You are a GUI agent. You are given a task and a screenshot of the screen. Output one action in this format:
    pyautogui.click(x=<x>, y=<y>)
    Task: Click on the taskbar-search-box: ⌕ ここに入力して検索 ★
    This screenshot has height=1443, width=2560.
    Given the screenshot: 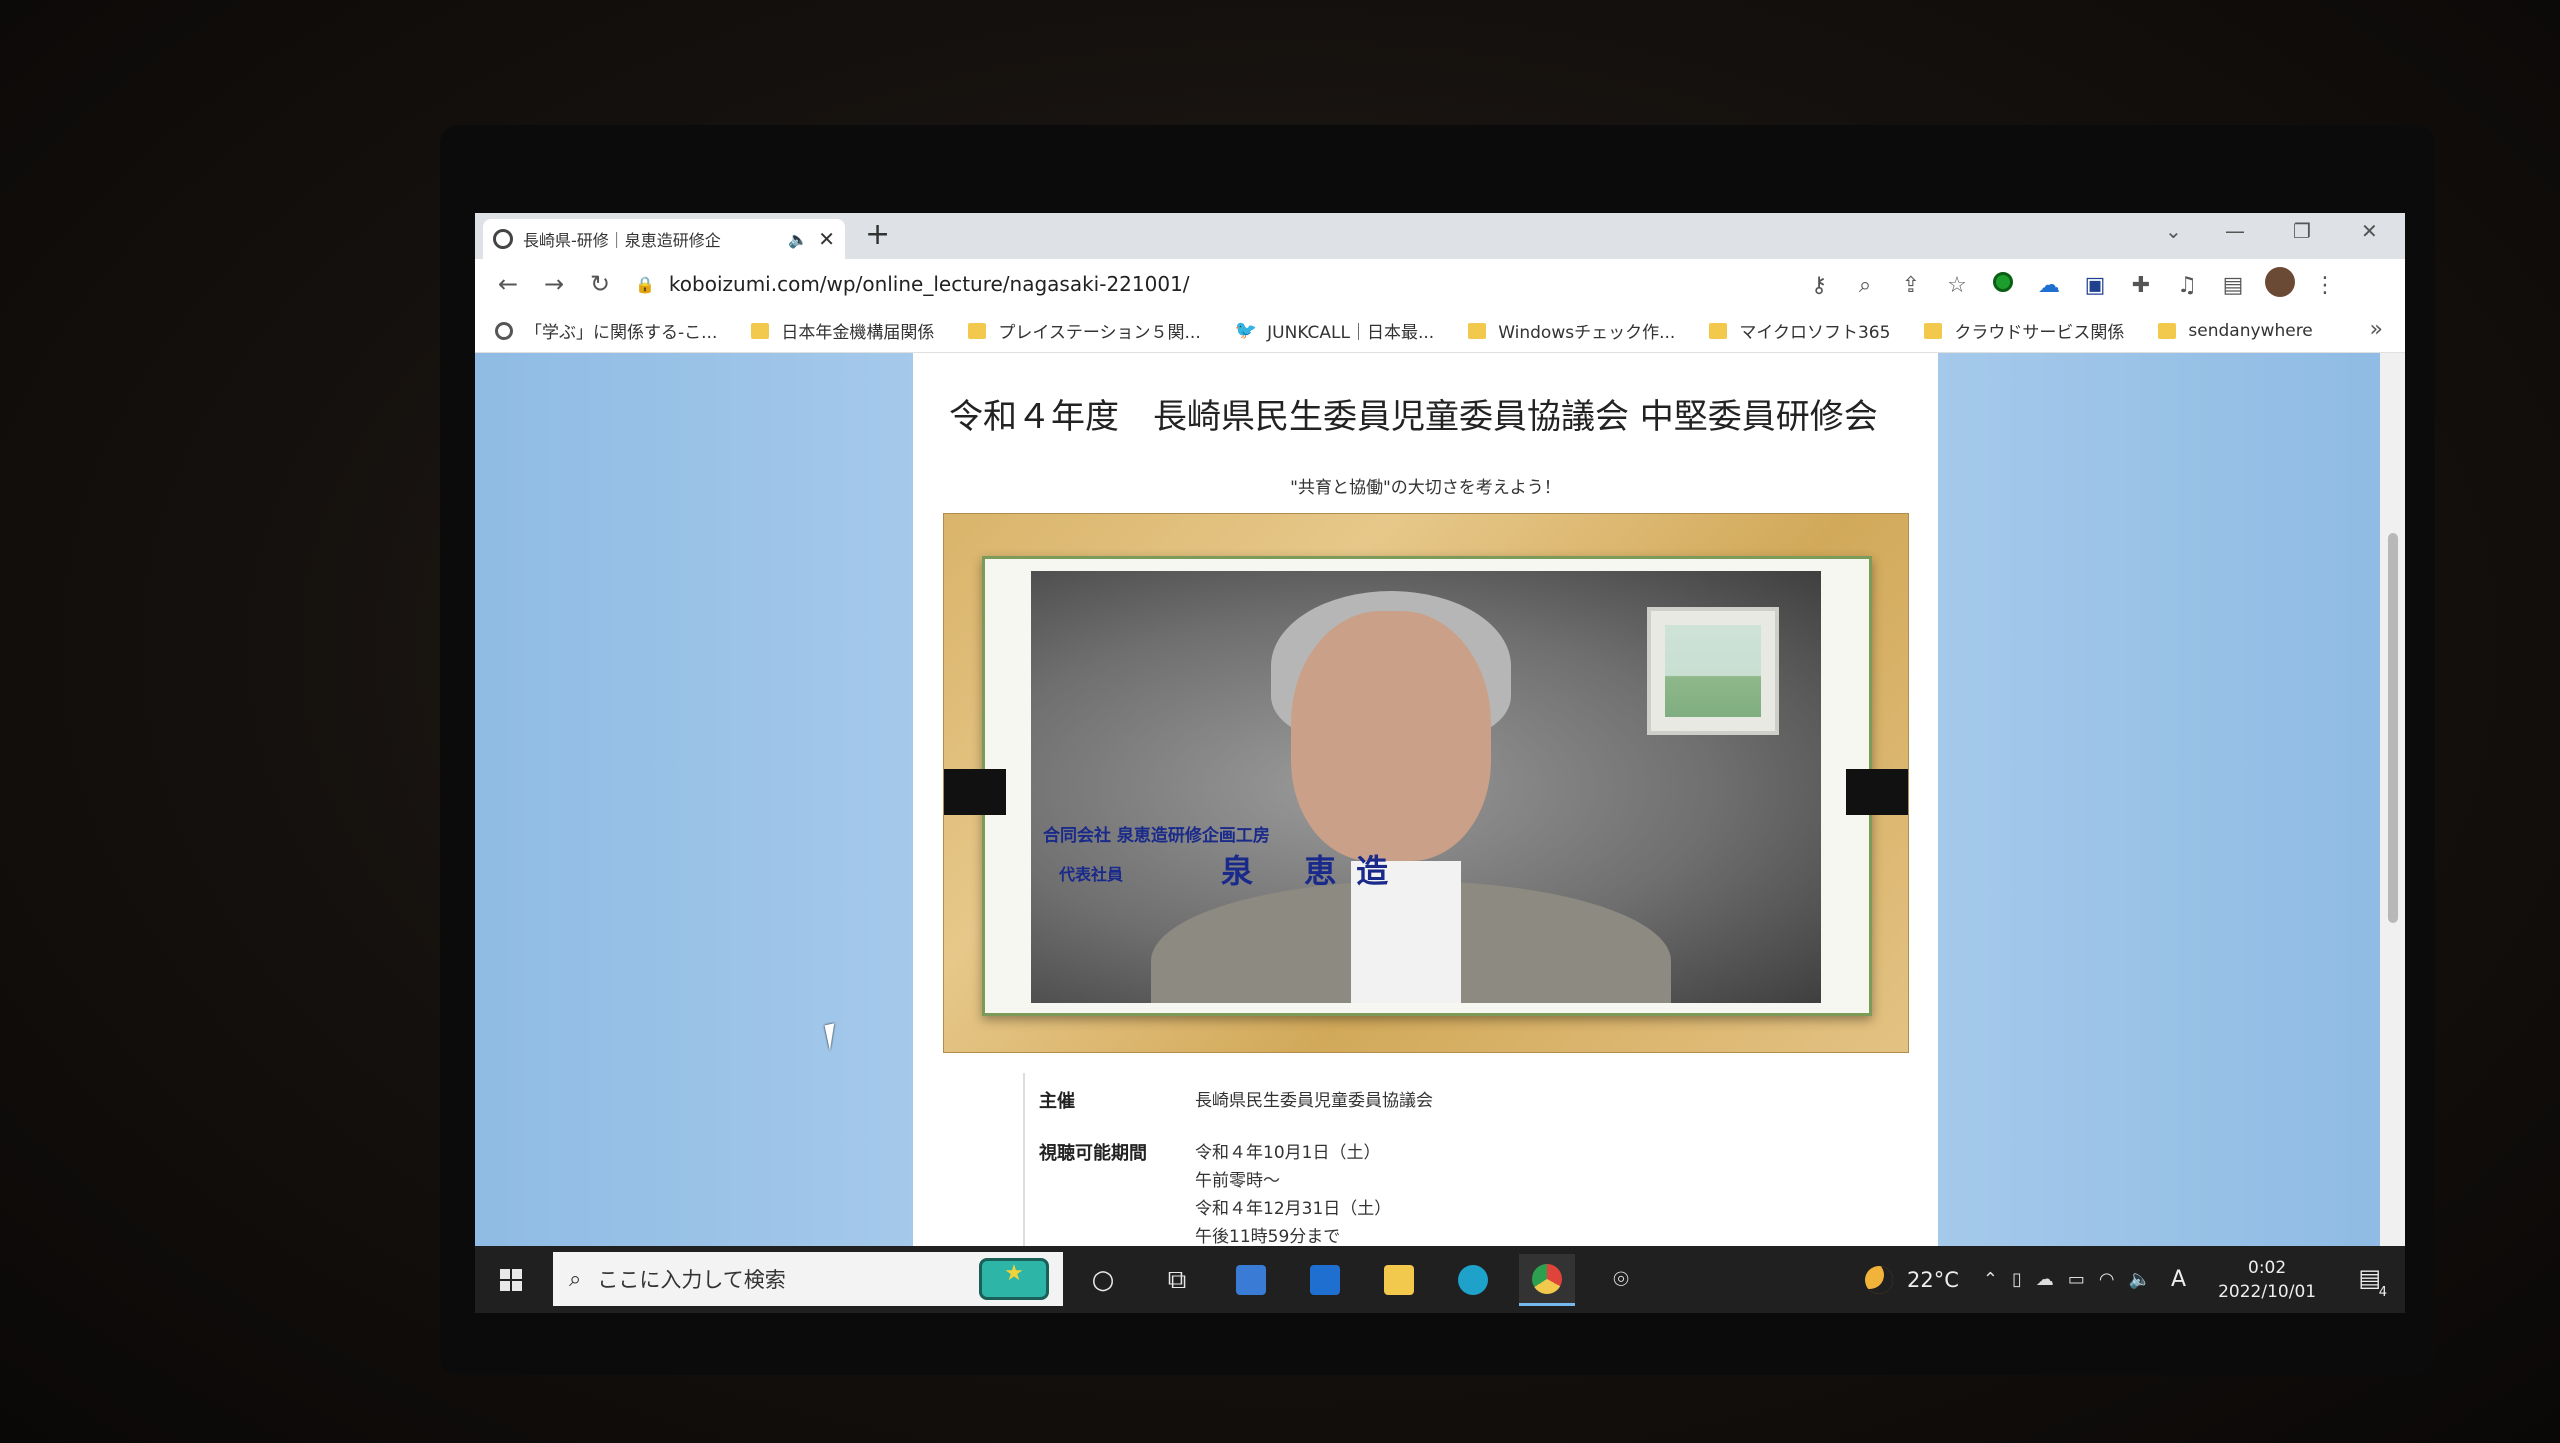 What is the action you would take?
    pyautogui.click(x=808, y=1279)
    